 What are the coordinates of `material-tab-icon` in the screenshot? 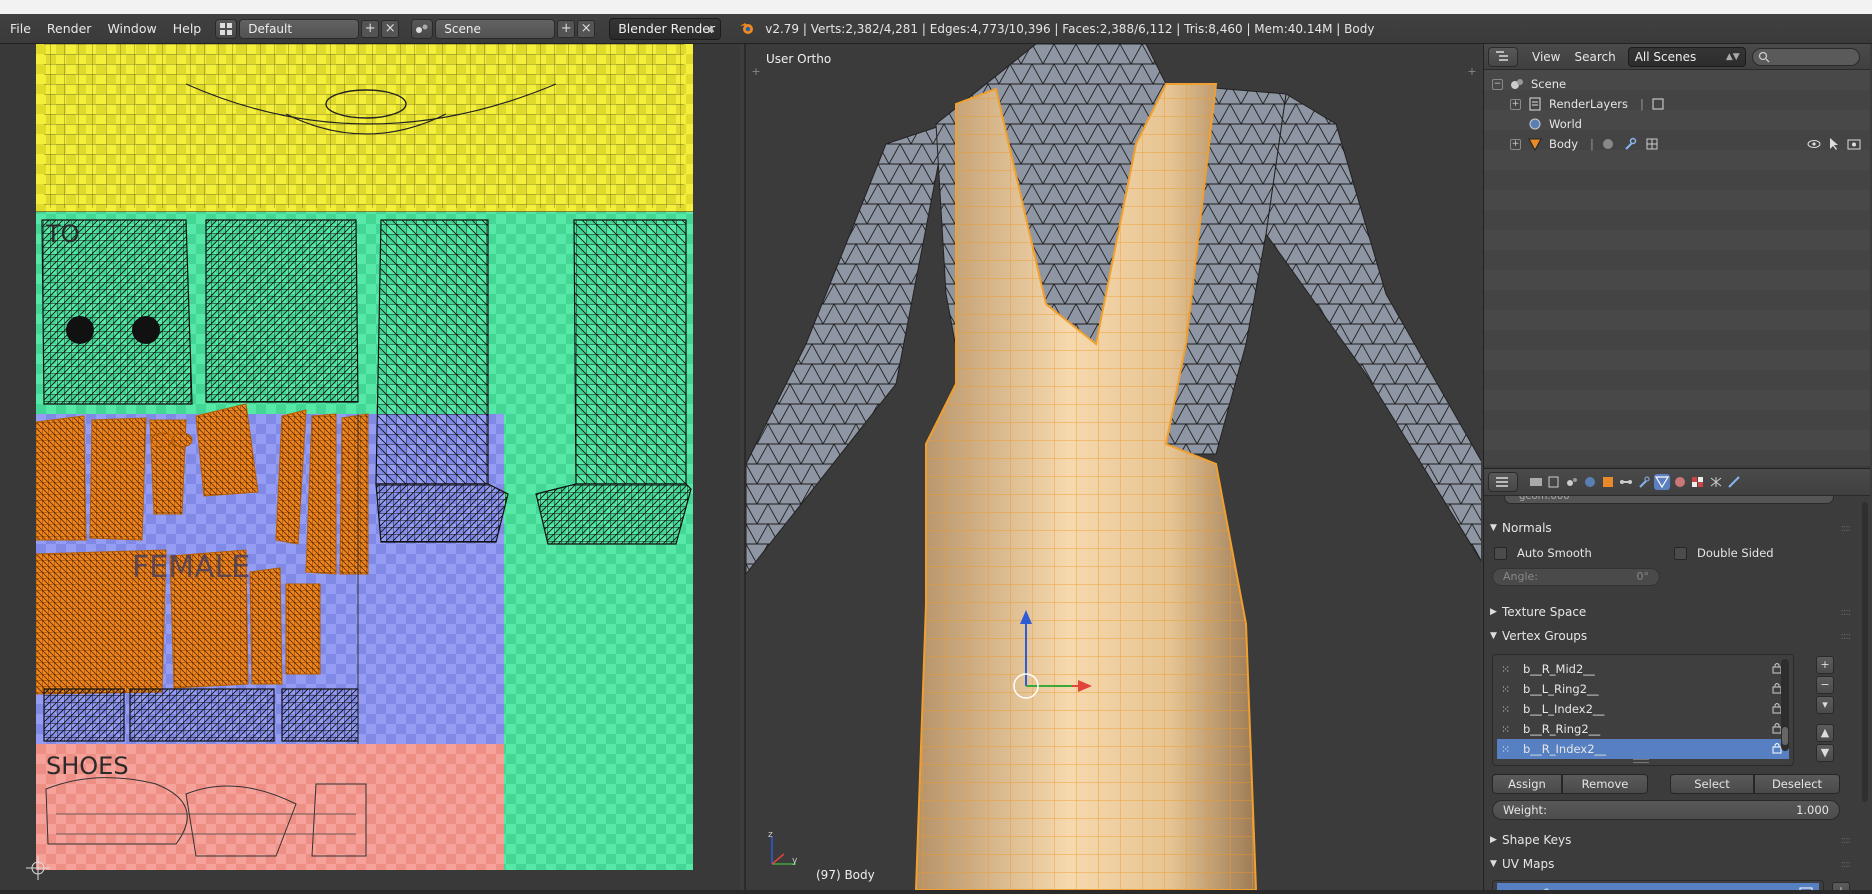 It's located at (1680, 482).